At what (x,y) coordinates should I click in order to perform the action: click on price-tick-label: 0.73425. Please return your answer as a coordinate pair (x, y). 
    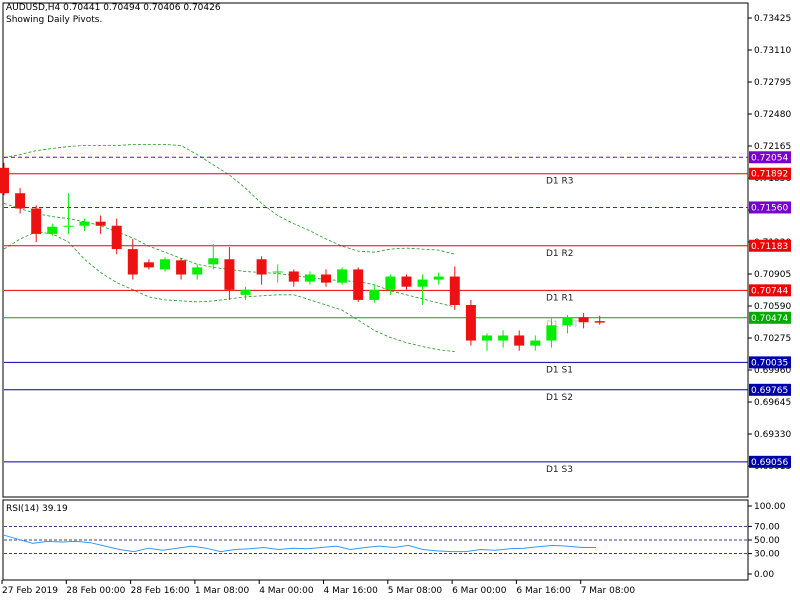
    Looking at the image, I should click on (772, 19).